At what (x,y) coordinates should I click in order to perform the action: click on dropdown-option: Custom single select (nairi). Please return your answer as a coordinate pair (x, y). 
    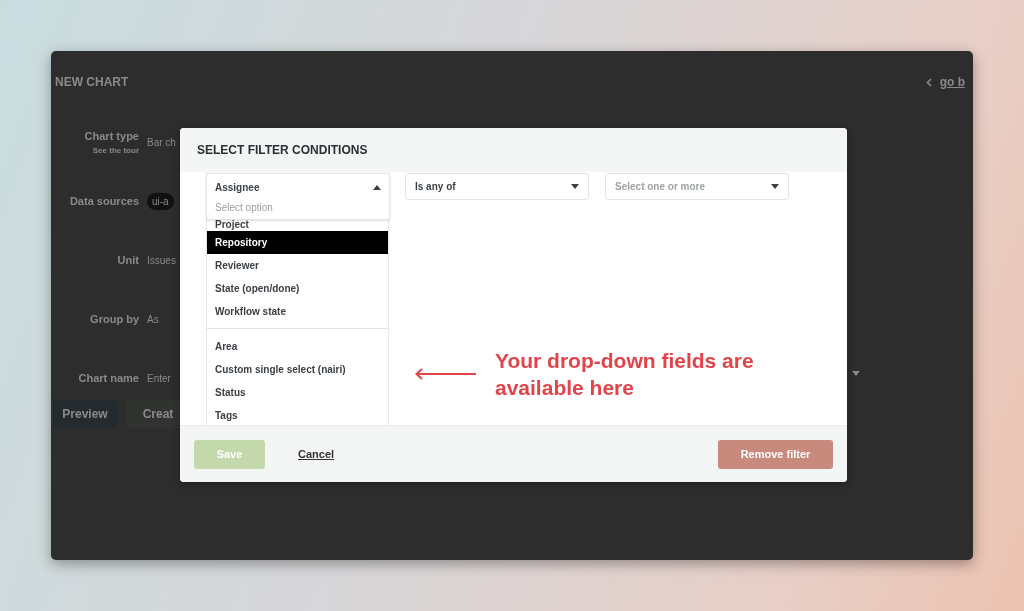
    Looking at the image, I should click on (297, 369).